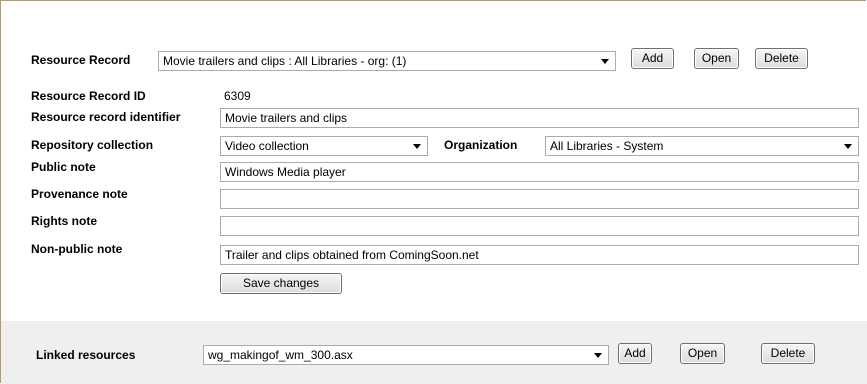 This screenshot has height=384, width=867. Describe the element at coordinates (324, 146) in the screenshot. I see `collection-select: Video collection` at that location.